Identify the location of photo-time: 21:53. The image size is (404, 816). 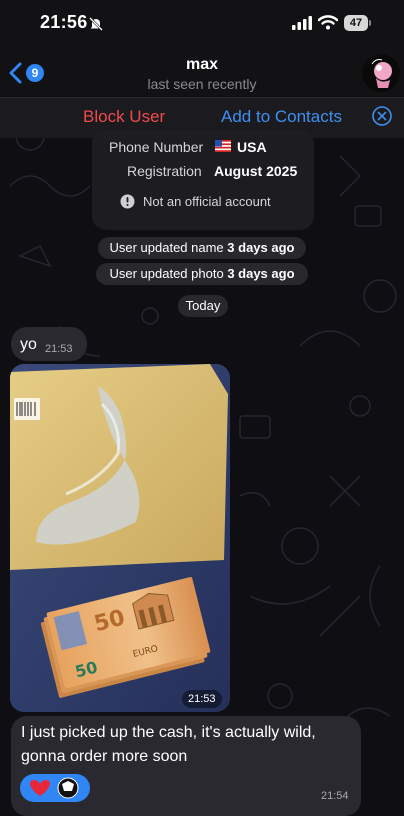
(202, 699).